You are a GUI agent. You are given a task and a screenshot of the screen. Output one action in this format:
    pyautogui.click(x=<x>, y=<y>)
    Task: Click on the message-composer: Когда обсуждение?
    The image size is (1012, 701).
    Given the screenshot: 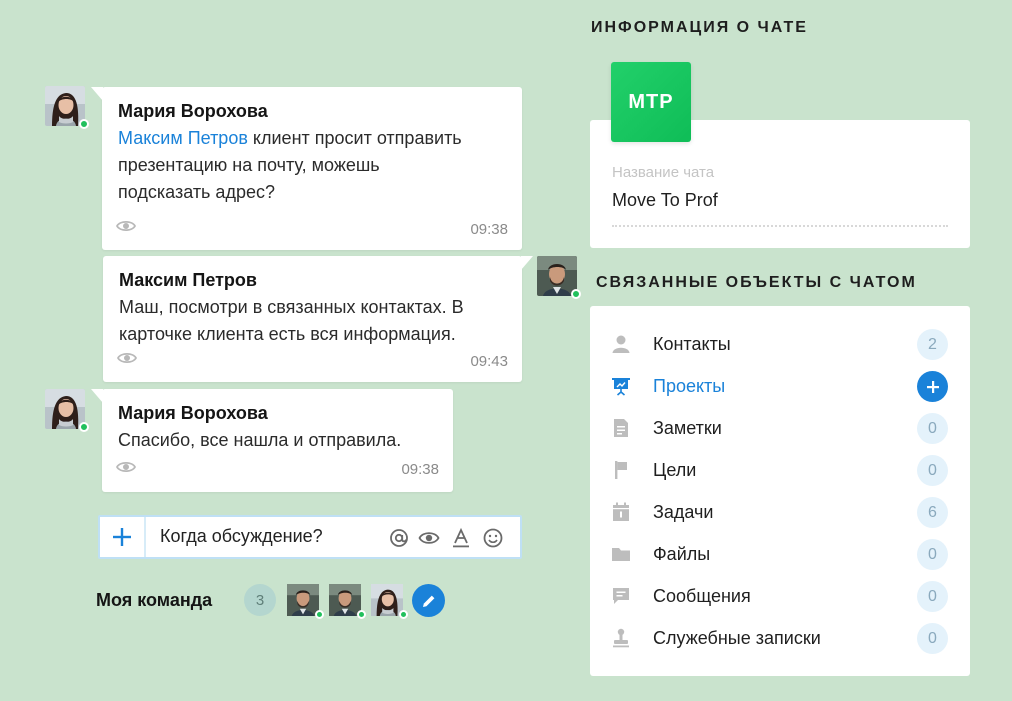 What is the action you would take?
    pyautogui.click(x=310, y=537)
    